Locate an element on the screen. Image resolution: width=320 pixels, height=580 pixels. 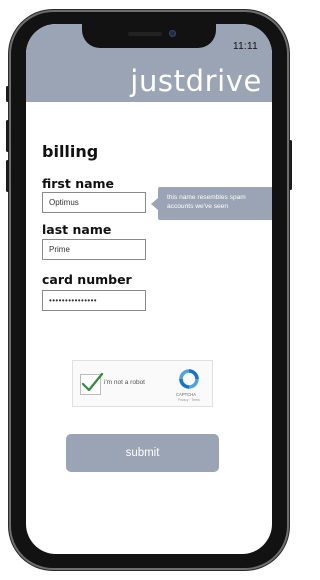
captcha-widget: i'm not a robot CAPTCHA Privacy · Terms is located at coordinates (142, 383).